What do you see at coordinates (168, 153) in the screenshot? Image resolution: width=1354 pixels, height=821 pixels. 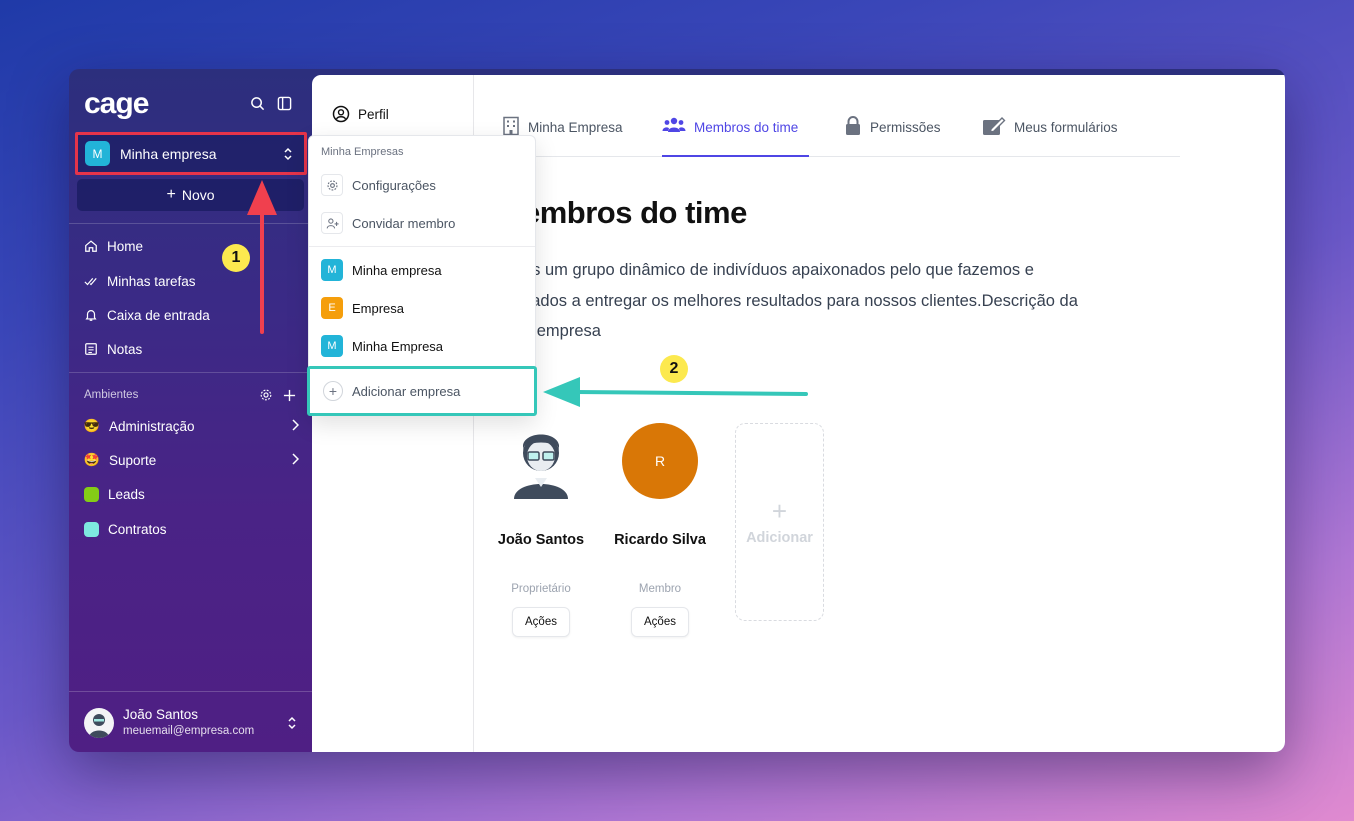 I see `org-name: Minha empresa` at bounding box center [168, 153].